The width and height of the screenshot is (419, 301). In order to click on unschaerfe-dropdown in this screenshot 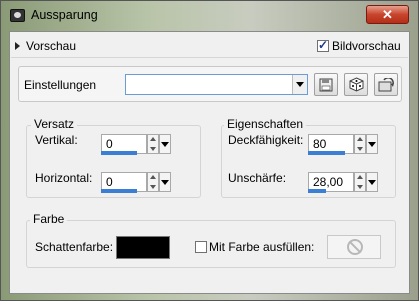, I will do `click(372, 182)`.